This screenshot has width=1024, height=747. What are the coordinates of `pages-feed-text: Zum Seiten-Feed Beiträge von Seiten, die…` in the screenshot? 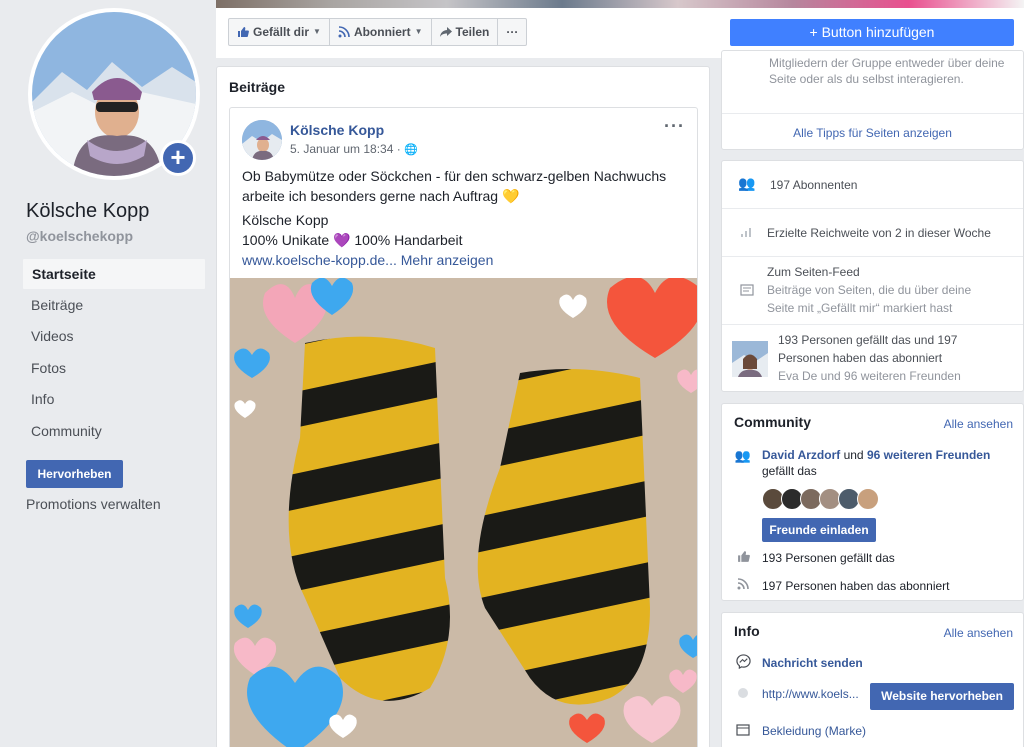 It's located at (874, 290).